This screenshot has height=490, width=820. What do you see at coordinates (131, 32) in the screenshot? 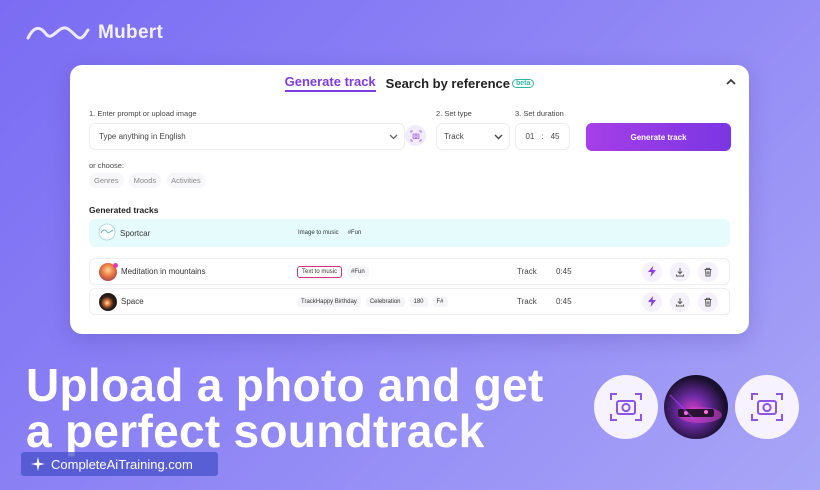
I see `brand-name: Mubert` at bounding box center [131, 32].